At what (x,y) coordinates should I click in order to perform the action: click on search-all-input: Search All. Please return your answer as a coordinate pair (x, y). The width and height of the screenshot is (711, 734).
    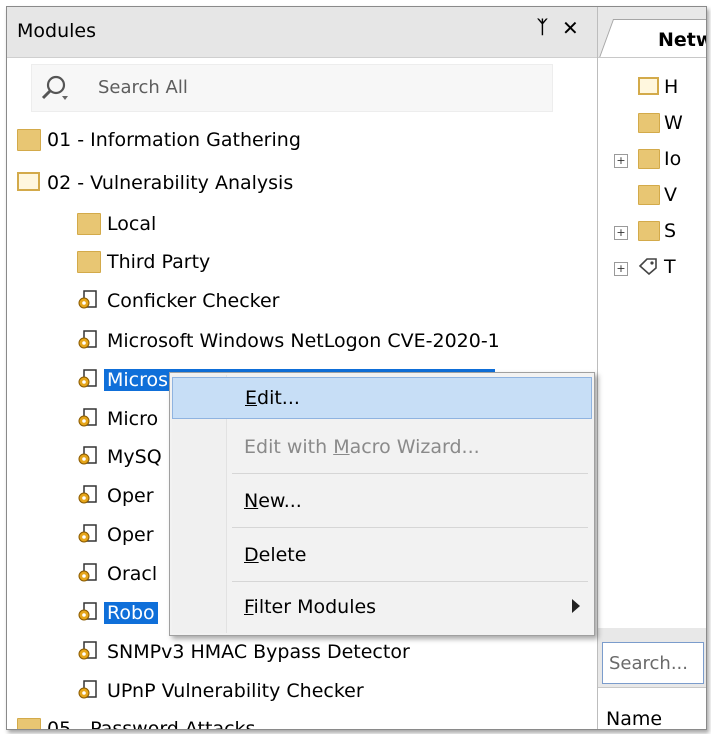
    Looking at the image, I should click on (292, 88).